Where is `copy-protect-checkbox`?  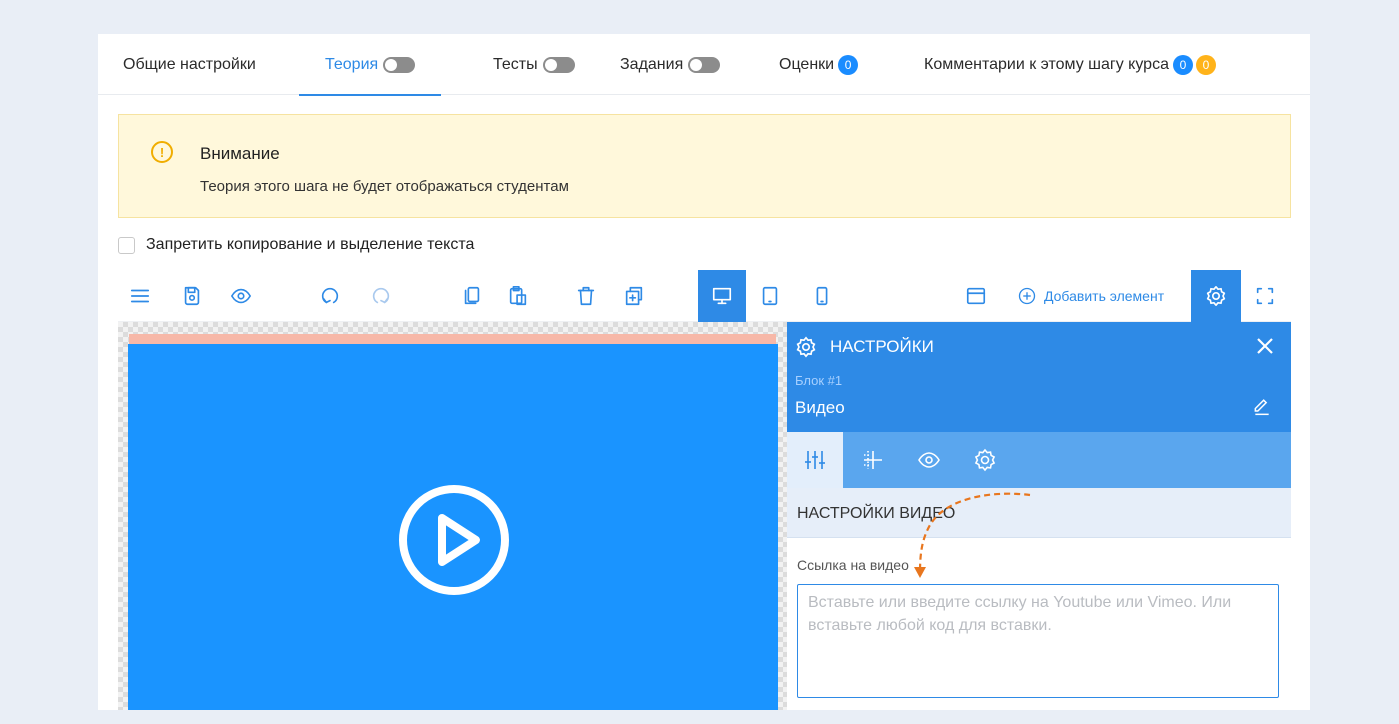
copy-protect-checkbox is located at coordinates (126, 245).